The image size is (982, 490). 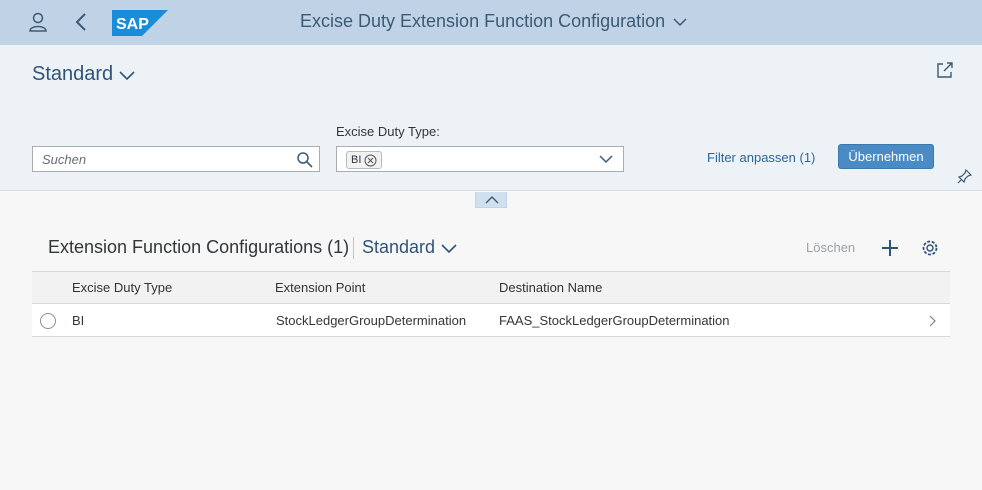 What do you see at coordinates (932, 321) in the screenshot?
I see `navigation-arrow-icon` at bounding box center [932, 321].